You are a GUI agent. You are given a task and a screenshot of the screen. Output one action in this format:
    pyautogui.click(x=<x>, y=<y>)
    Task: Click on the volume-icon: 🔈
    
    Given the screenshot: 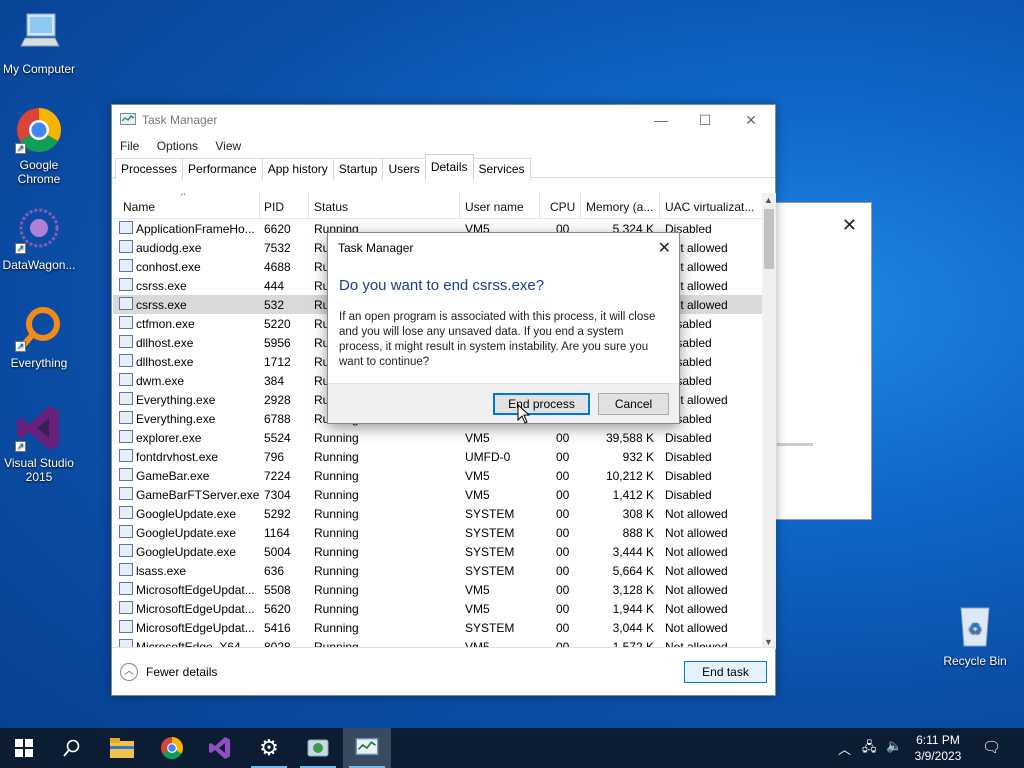 What is the action you would take?
    pyautogui.click(x=894, y=753)
    